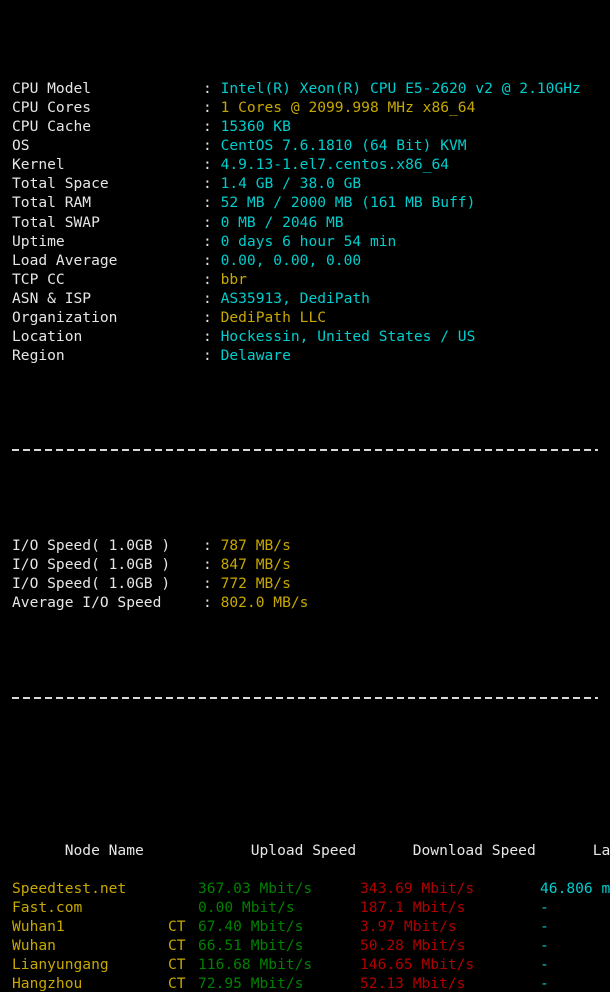 Image resolution: width=610 pixels, height=992 pixels. Describe the element at coordinates (255, 889) in the screenshot. I see `speedtest-upload-speed: 367.03 Mbit/s` at that location.